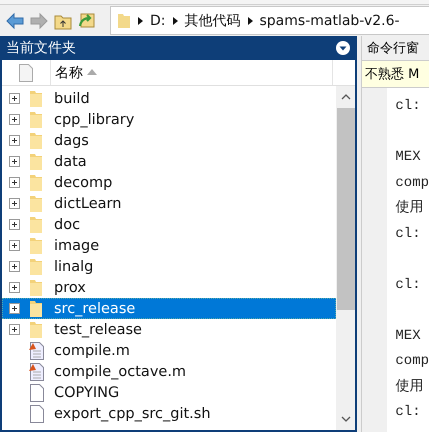  I want to click on panel-title: 当前文件夹, so click(41, 48).